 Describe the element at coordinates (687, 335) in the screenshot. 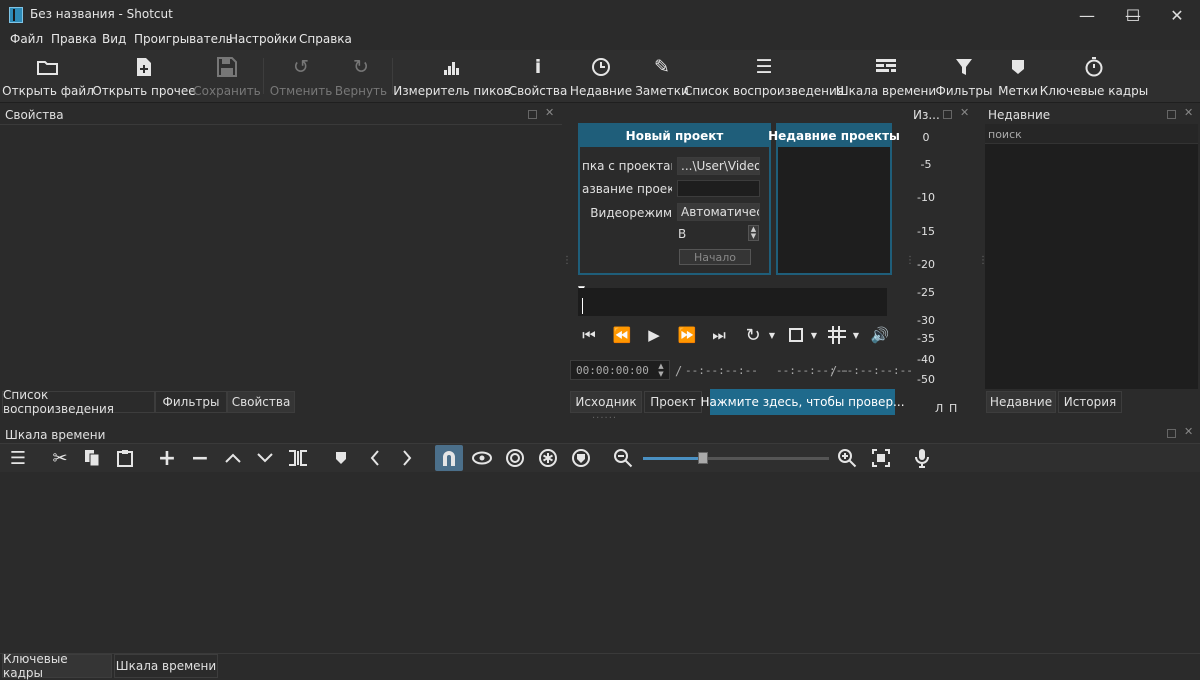

I see `fast-forward-icon: ⏩` at that location.